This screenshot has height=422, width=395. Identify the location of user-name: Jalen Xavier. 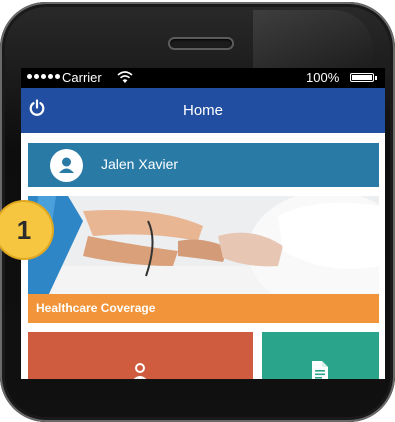
(140, 164).